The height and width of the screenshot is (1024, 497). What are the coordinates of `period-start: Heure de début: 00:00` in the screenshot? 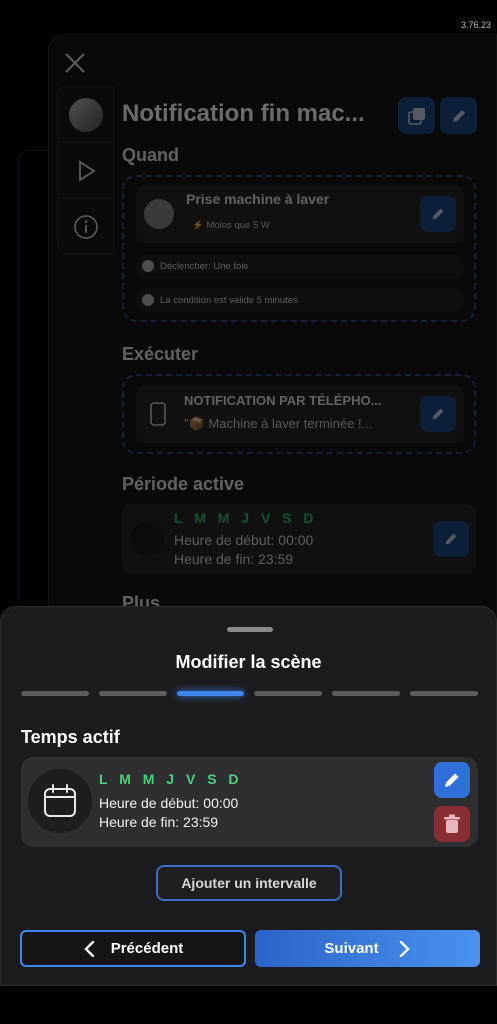 It's located at (244, 540).